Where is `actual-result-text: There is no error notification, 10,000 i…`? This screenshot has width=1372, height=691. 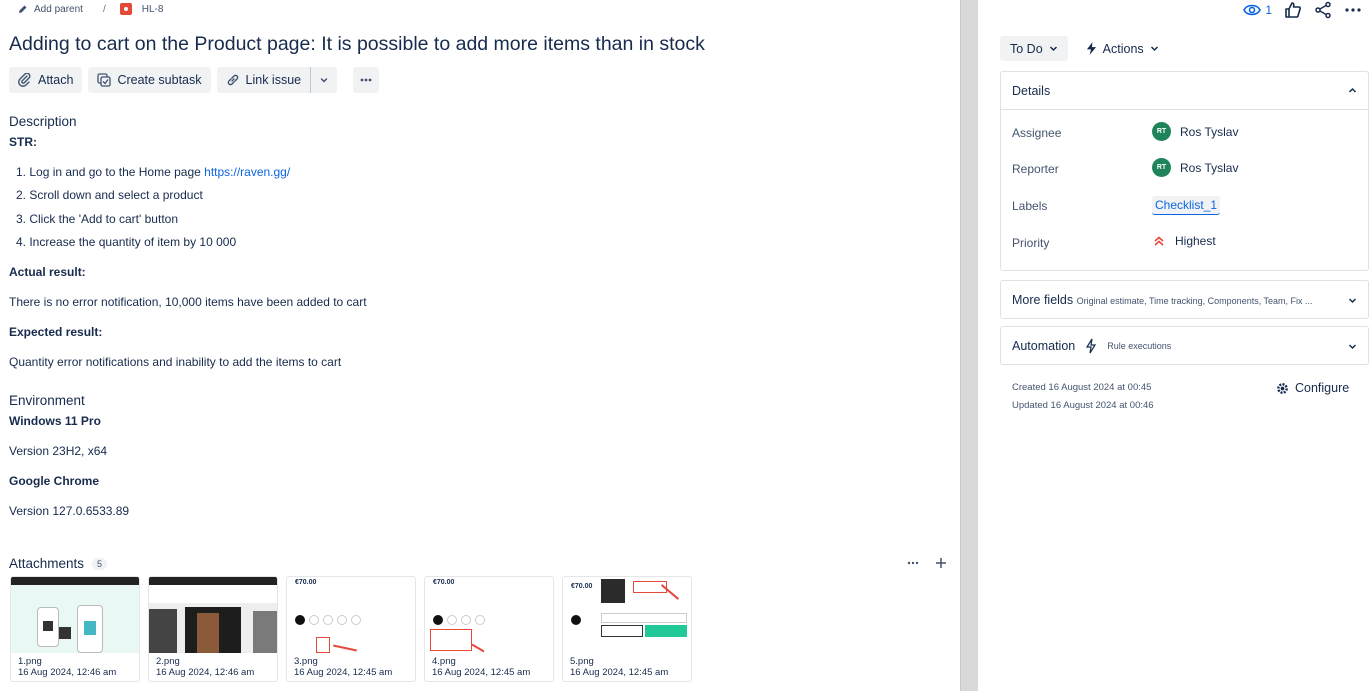 actual-result-text: There is no error notification, 10,000 i… is located at coordinates (188, 302).